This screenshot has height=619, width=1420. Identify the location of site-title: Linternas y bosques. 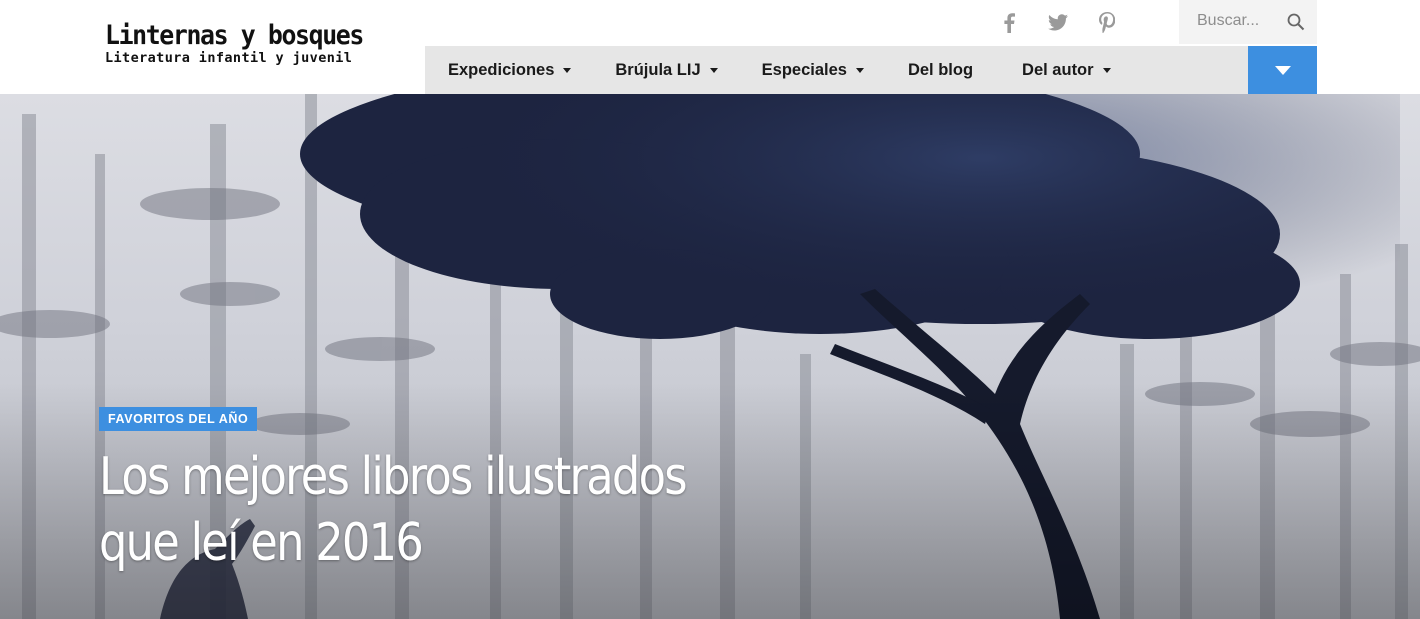
(234, 36).